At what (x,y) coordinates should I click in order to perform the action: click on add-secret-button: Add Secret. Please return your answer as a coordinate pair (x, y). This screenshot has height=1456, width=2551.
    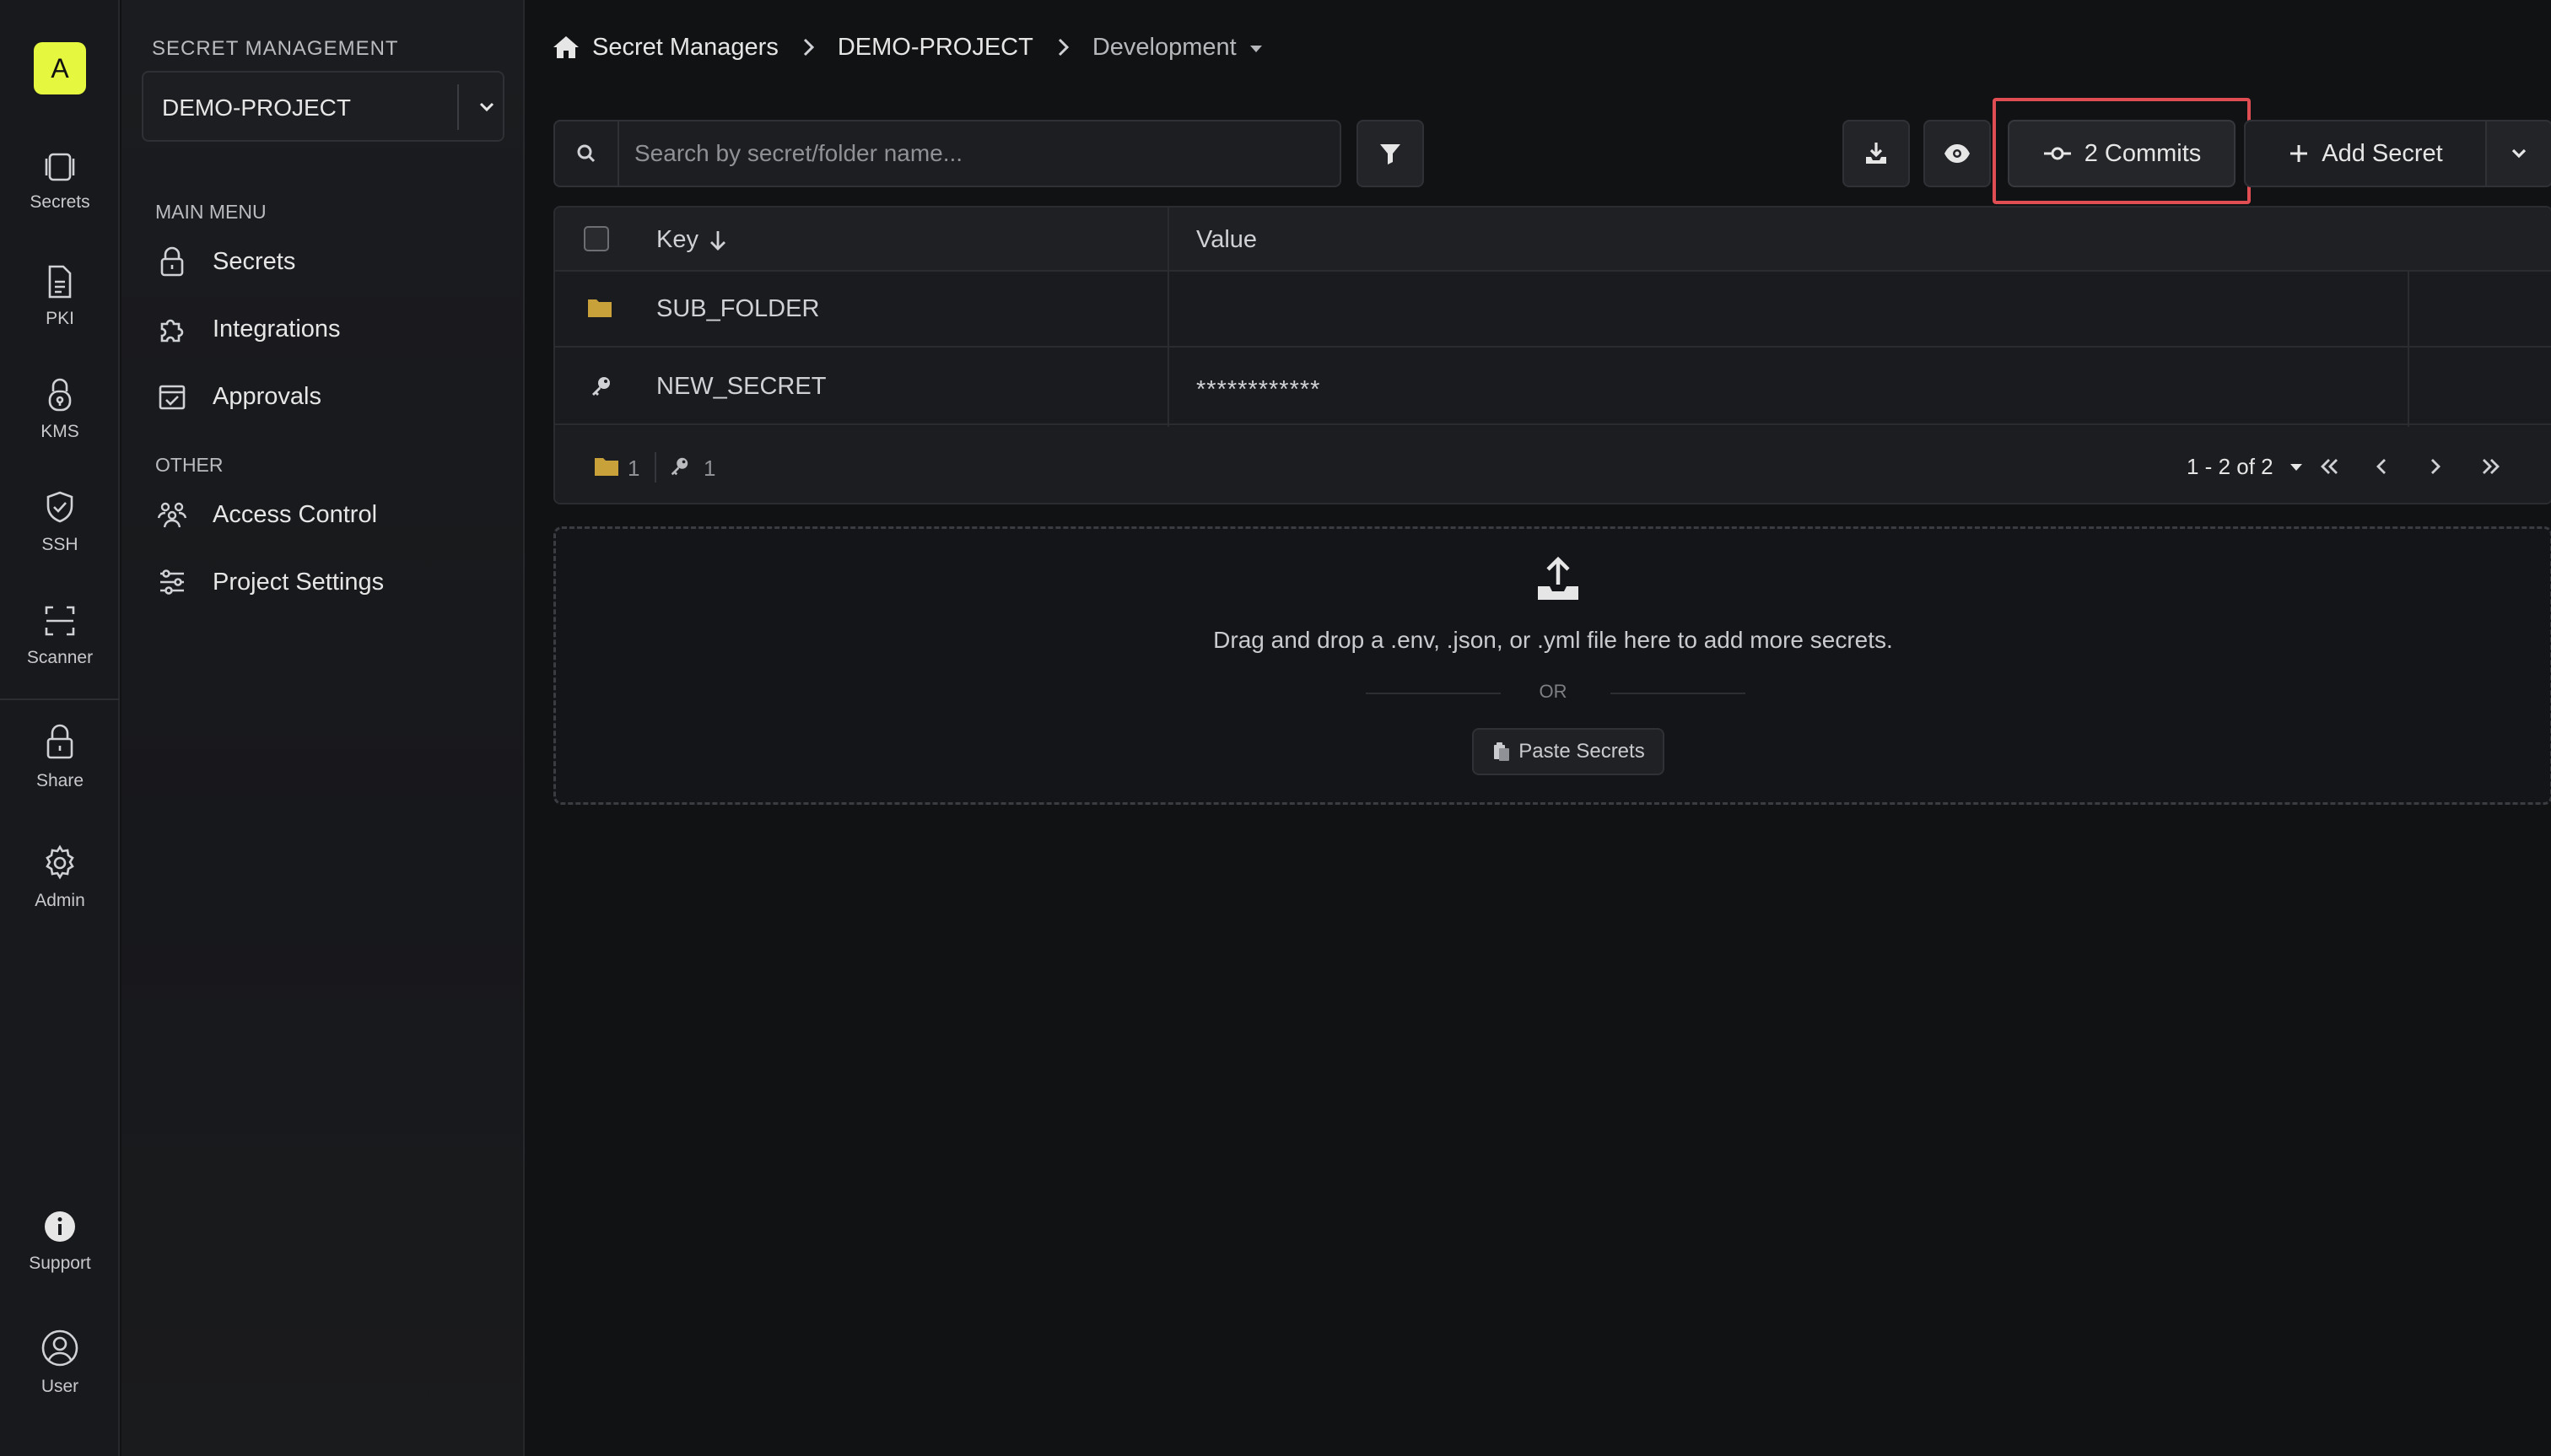
    Looking at the image, I should click on (2364, 153).